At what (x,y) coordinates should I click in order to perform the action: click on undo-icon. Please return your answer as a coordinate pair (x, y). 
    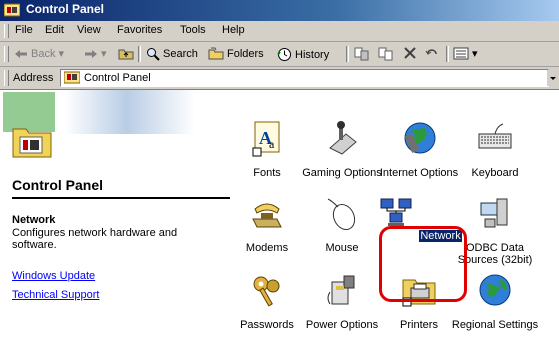
    Looking at the image, I should click on (431, 52).